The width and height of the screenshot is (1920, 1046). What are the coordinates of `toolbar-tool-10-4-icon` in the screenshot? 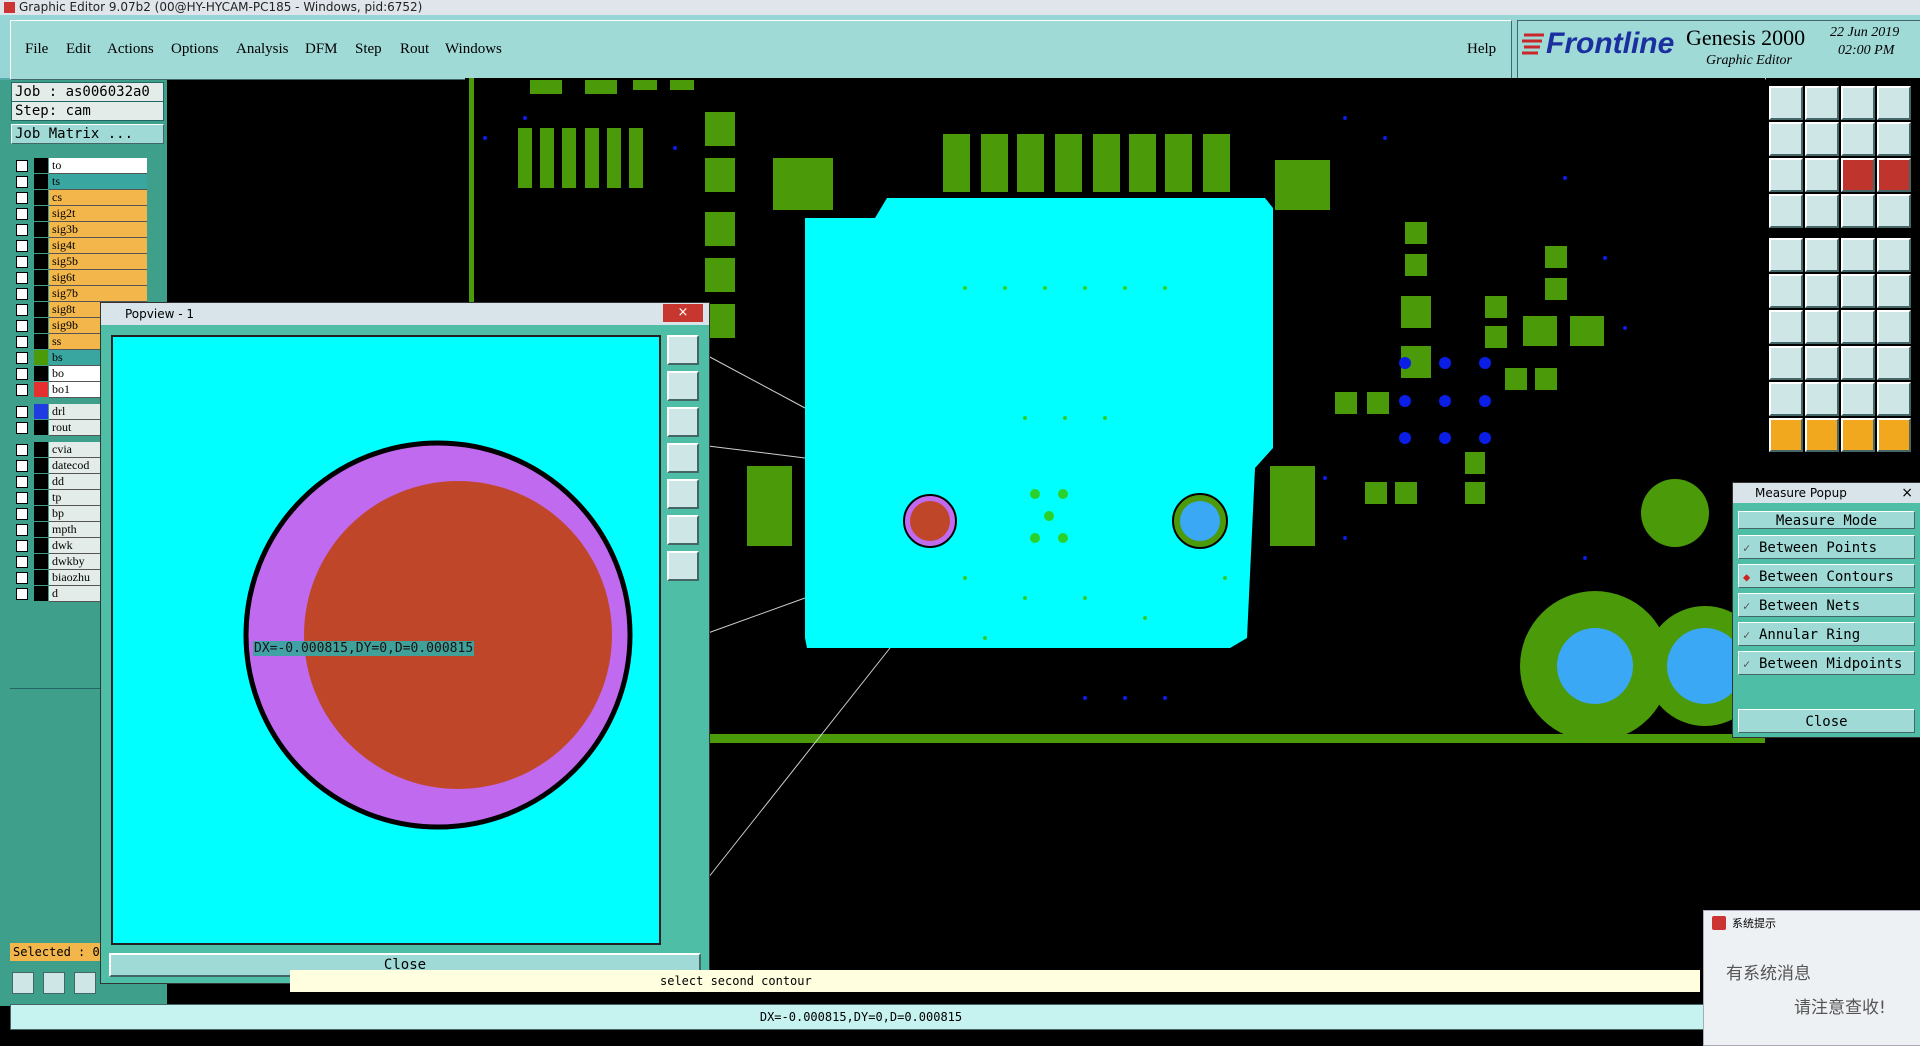 It's located at (1894, 435).